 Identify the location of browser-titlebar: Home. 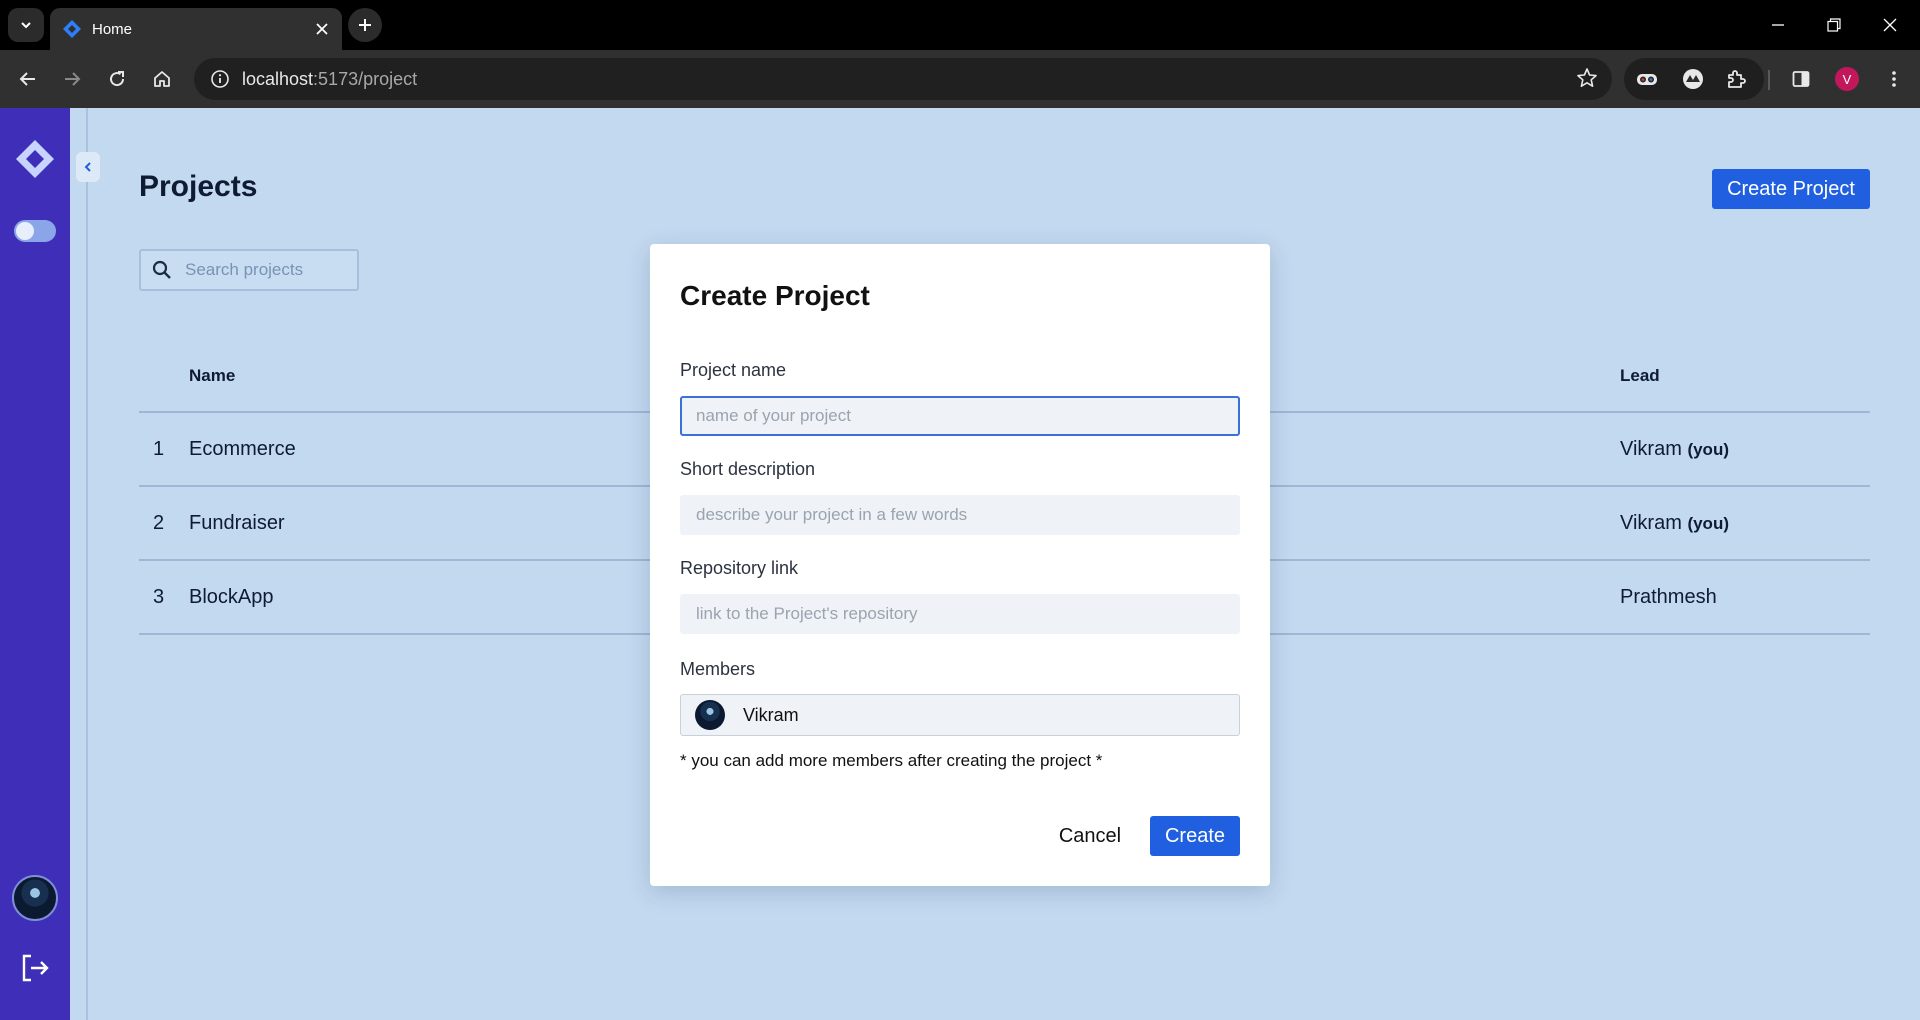
(960, 25).